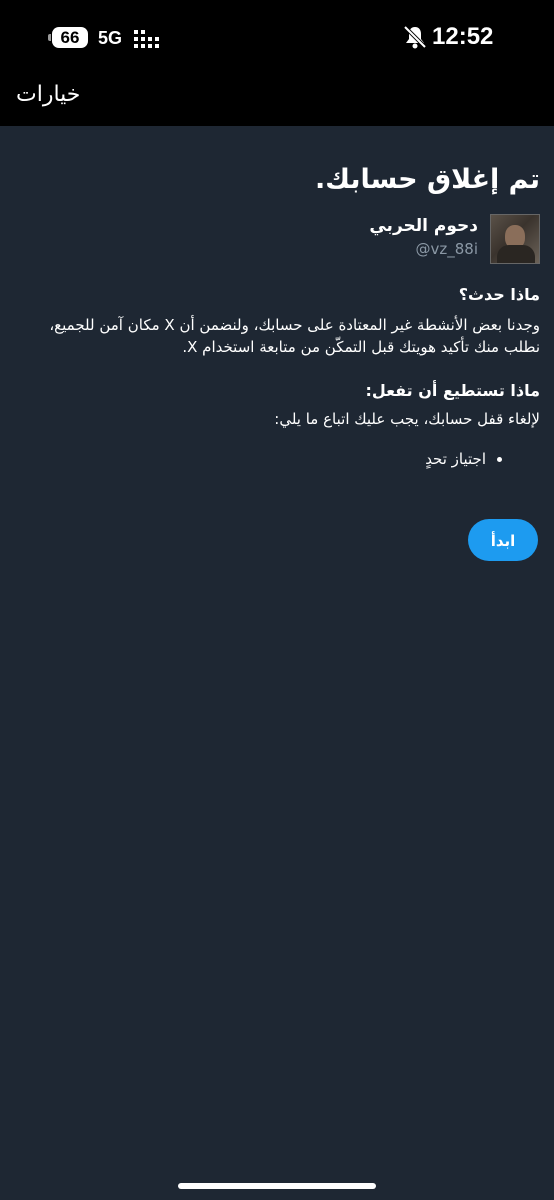 This screenshot has height=1200, width=554. What do you see at coordinates (49, 37) in the screenshot?
I see `battery-cap` at bounding box center [49, 37].